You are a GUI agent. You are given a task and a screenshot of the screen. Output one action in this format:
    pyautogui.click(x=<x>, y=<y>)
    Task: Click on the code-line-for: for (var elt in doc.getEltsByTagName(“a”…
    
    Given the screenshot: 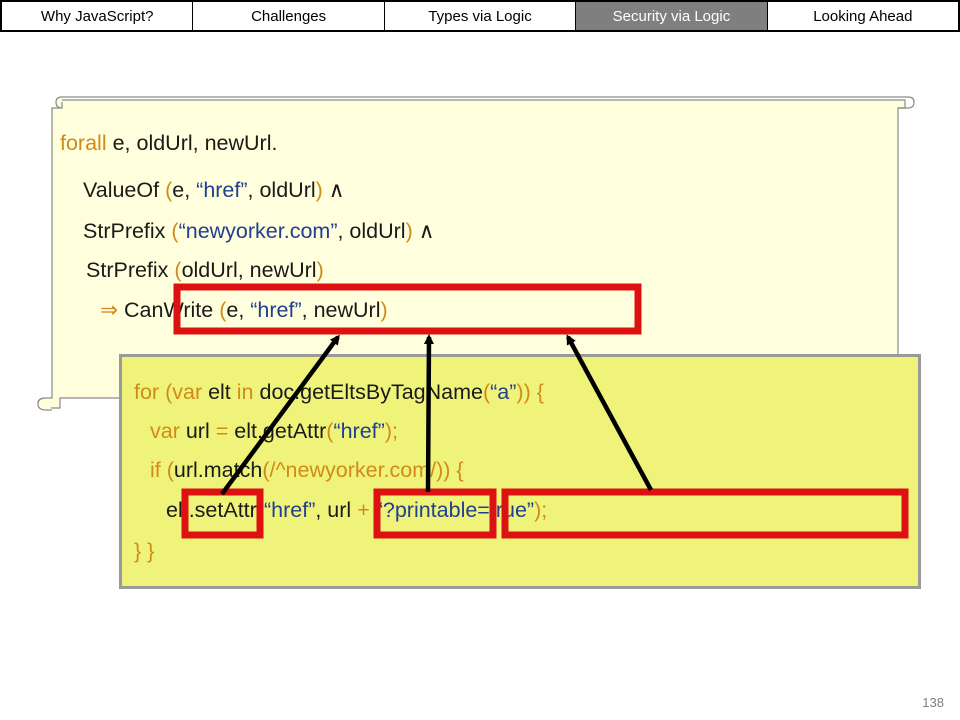 What is the action you would take?
    pyautogui.click(x=339, y=392)
    